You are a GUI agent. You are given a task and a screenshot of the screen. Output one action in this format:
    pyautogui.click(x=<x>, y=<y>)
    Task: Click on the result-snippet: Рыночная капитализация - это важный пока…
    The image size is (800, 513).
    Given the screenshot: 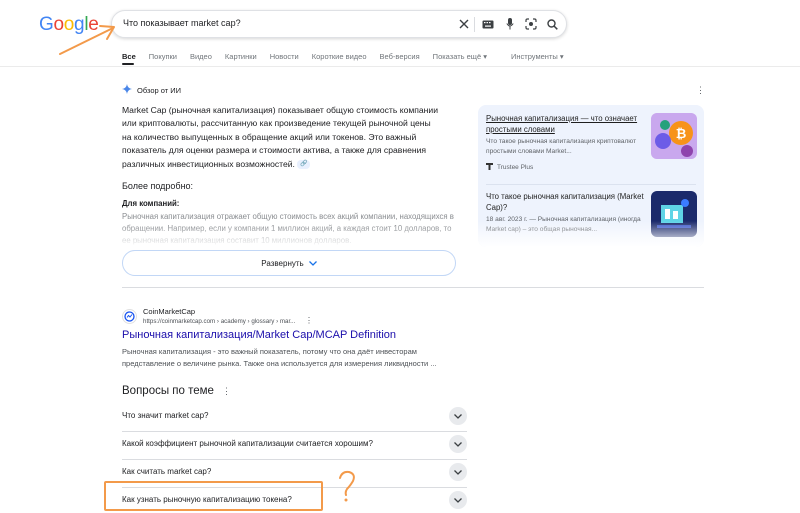 What is the action you would take?
    pyautogui.click(x=279, y=357)
    